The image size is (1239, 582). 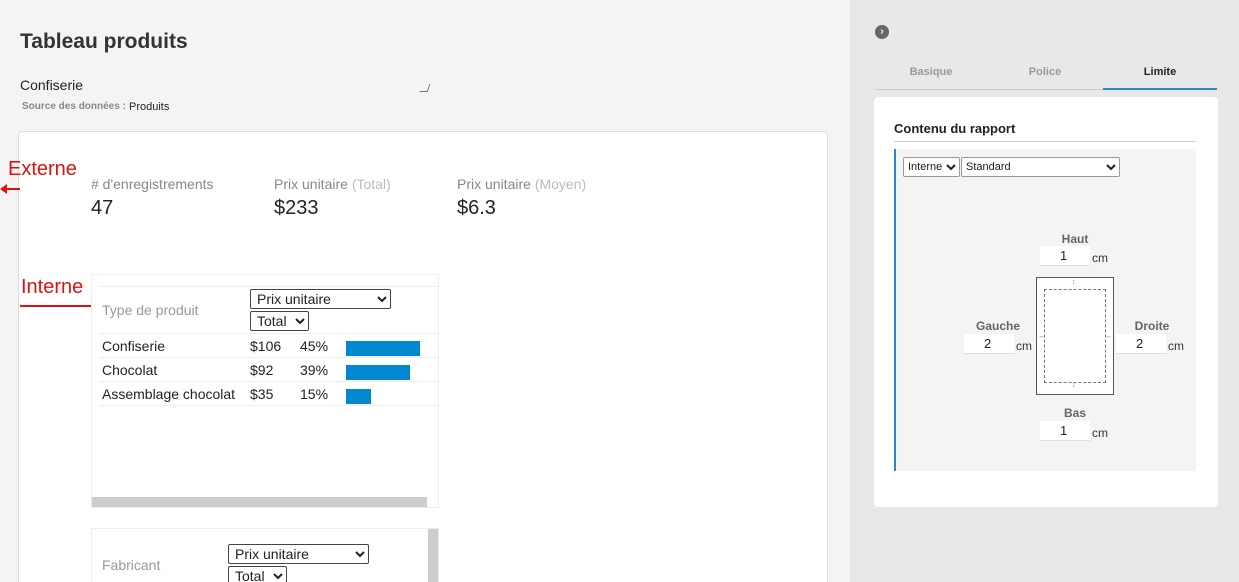 I want to click on kpi-value: $6.3, so click(x=476, y=208).